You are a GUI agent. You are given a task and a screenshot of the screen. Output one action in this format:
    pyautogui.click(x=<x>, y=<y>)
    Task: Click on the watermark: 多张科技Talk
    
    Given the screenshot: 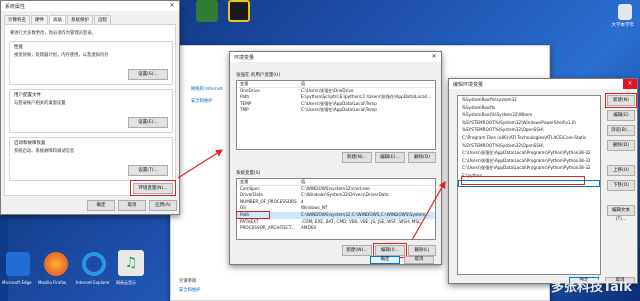 What is the action you would take?
    pyautogui.click(x=591, y=287)
    